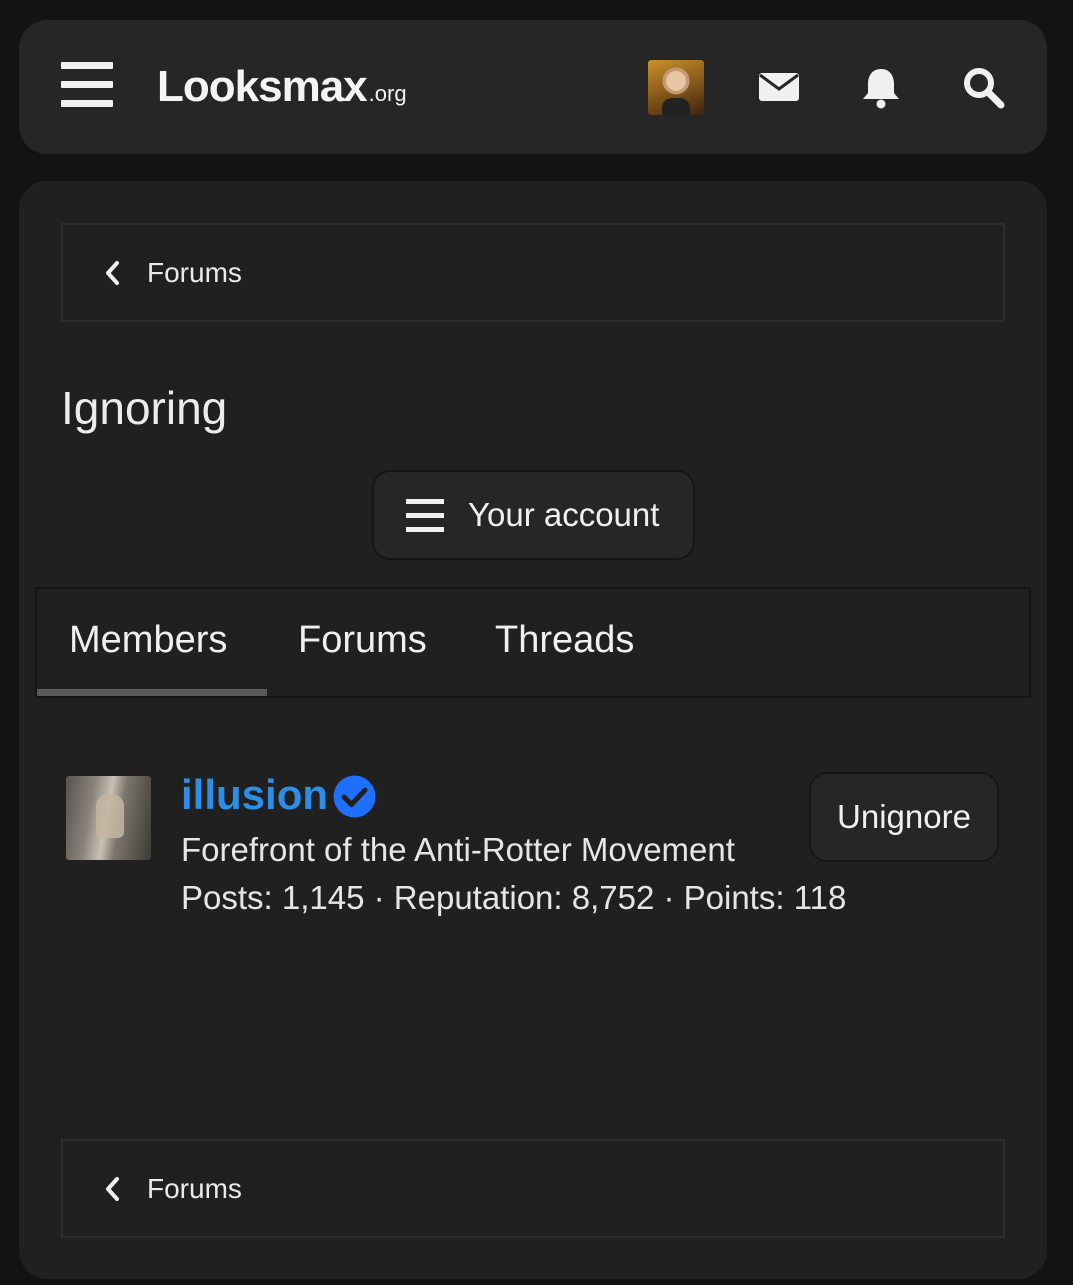 The width and height of the screenshot is (1073, 1285). Describe the element at coordinates (108, 818) in the screenshot. I see `avatar` at that location.